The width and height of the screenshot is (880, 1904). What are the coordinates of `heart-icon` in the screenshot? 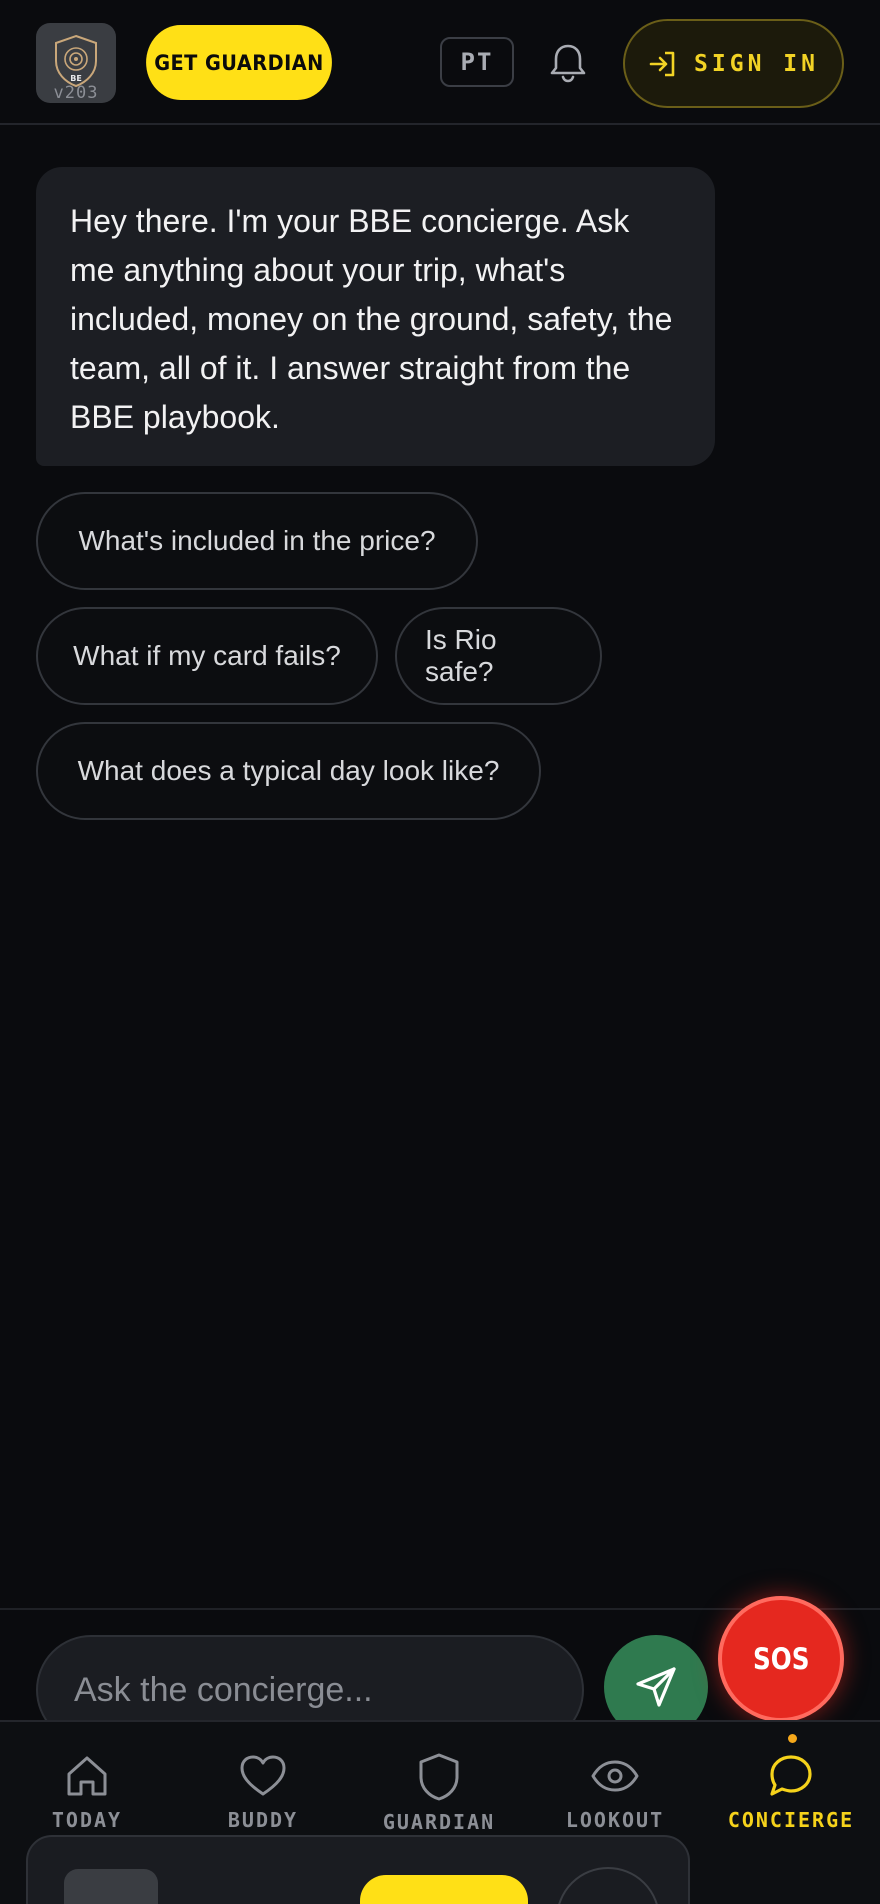 It's located at (263, 1775).